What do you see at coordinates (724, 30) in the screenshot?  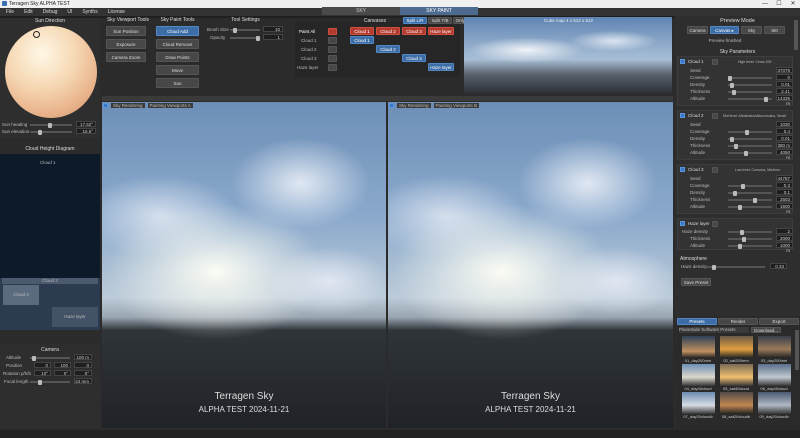 I see `preview-canvas-button: Canvas ▸` at bounding box center [724, 30].